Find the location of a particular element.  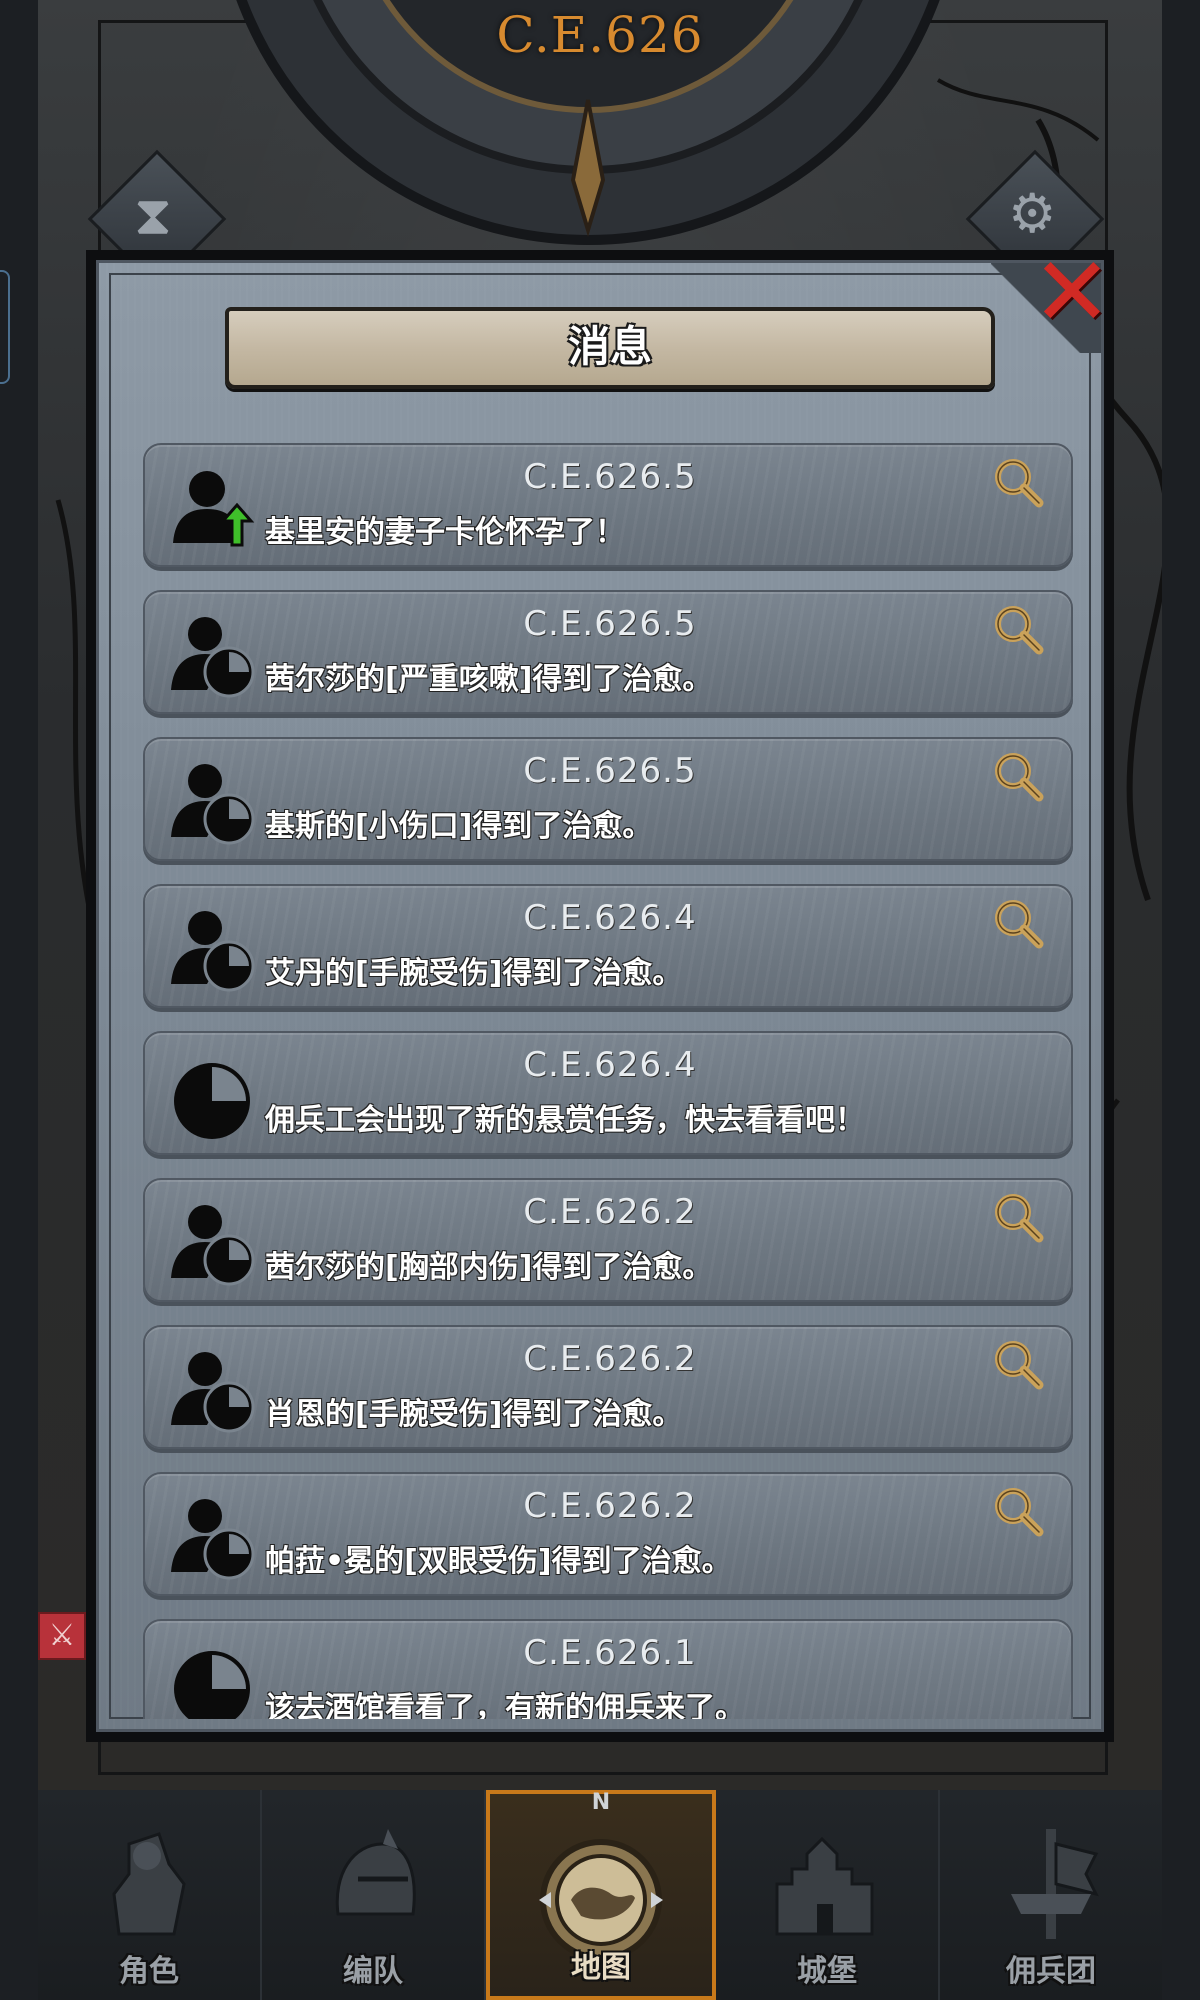

castle-icon is located at coordinates (827, 1886).